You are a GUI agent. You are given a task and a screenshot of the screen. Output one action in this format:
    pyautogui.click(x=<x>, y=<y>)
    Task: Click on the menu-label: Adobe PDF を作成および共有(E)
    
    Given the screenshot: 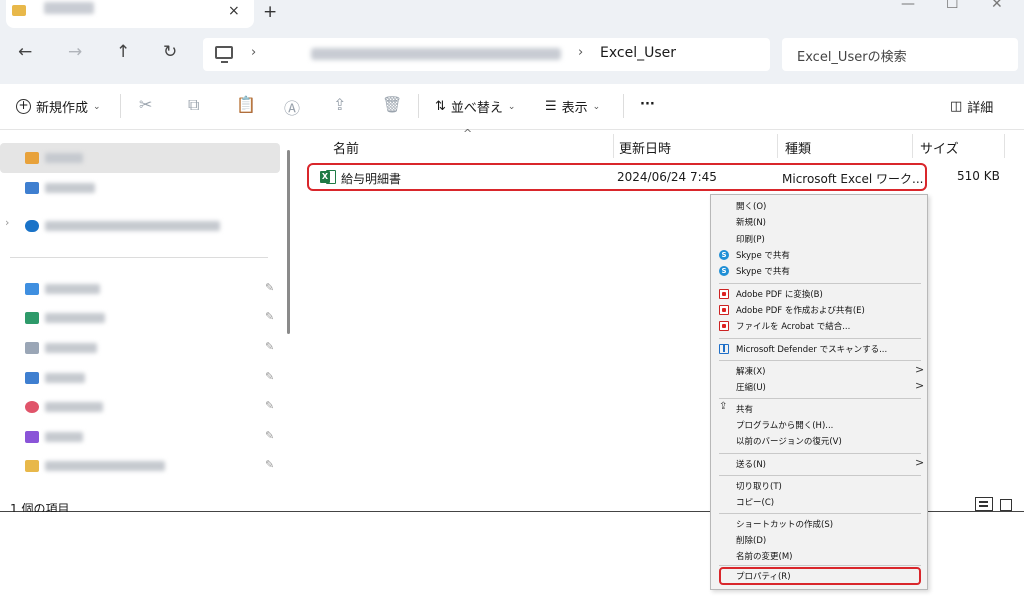 What is the action you would take?
    pyautogui.click(x=800, y=311)
    